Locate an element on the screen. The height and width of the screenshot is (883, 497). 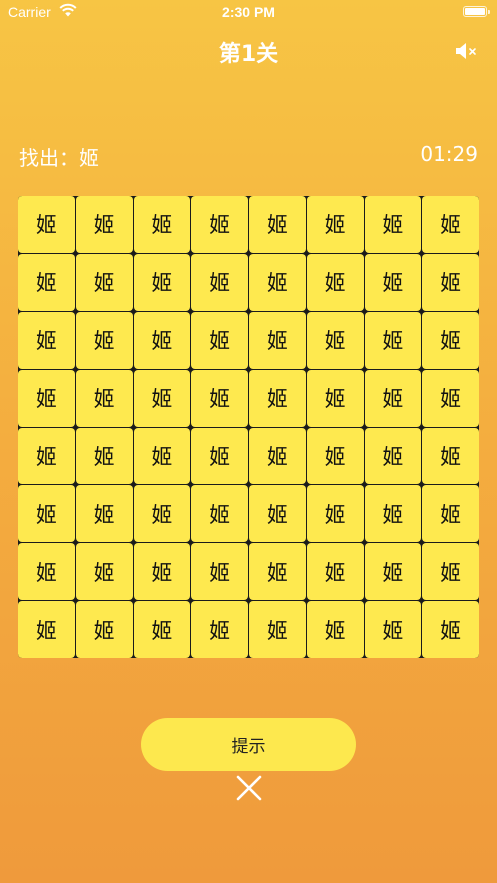
hint-button-label: 提示 is located at coordinates (248, 746).